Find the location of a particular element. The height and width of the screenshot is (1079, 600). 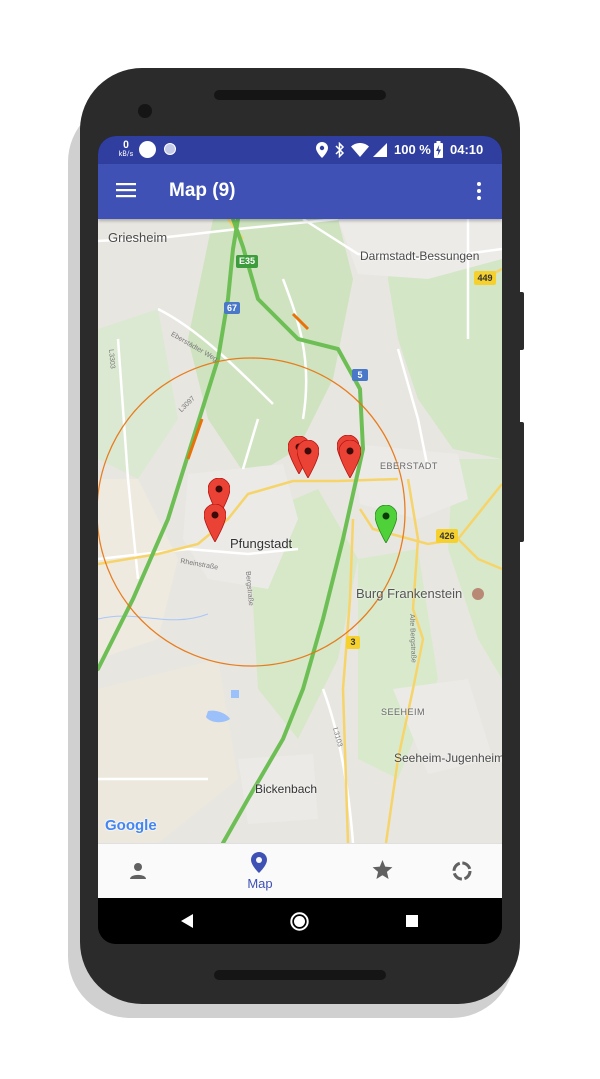

status-time: 04:10 is located at coordinates (467, 149).